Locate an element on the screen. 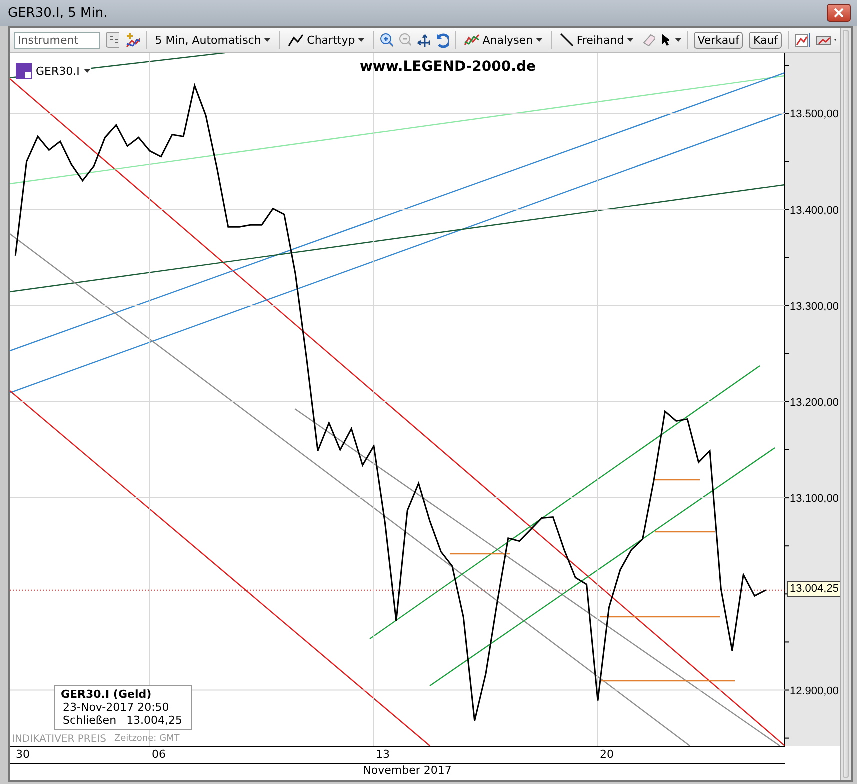 The width and height of the screenshot is (857, 784). close-icon is located at coordinates (839, 13).